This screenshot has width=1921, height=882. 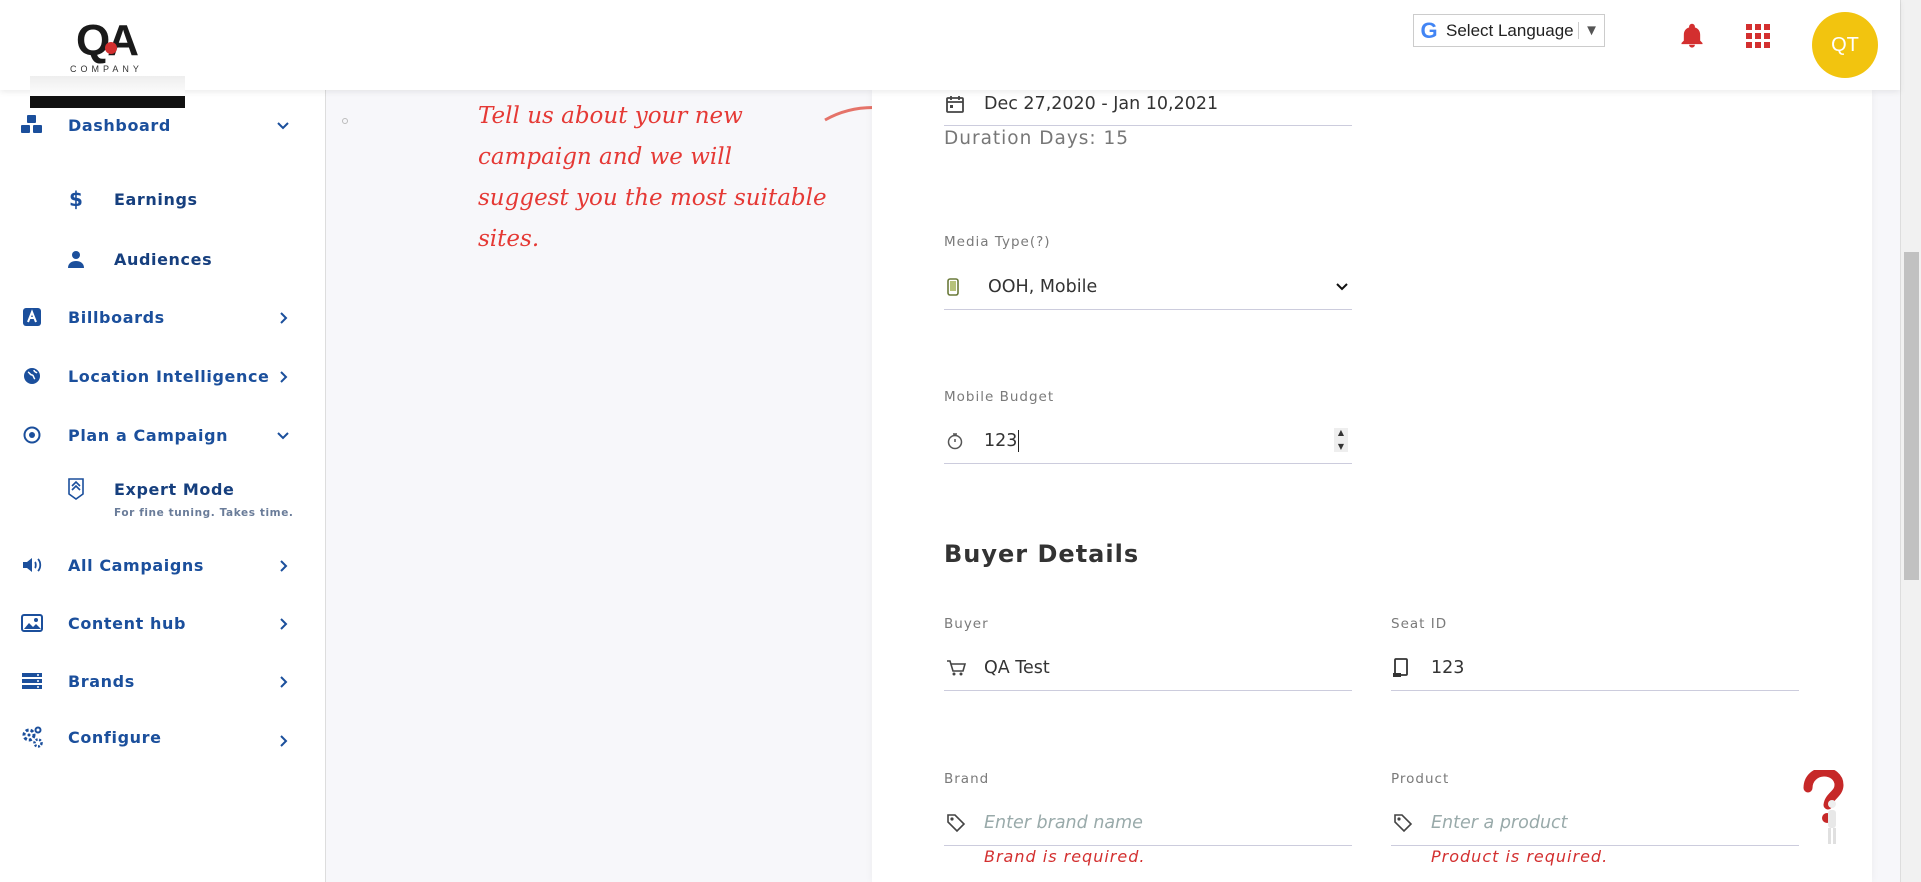 I want to click on sidebar-item-billboards: Billboards, so click(x=163, y=317).